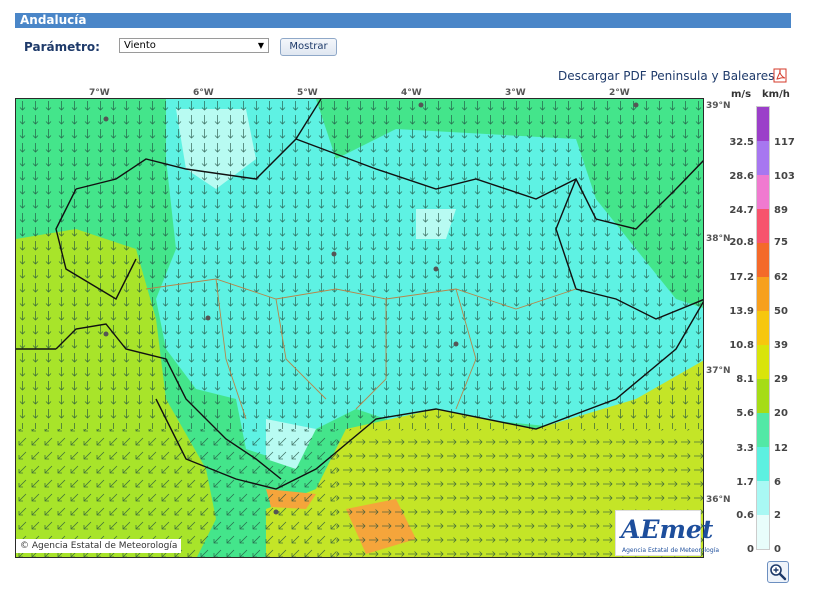 This screenshot has height=592, width=813. What do you see at coordinates (780, 75) in the screenshot?
I see `pdf-icon` at bounding box center [780, 75].